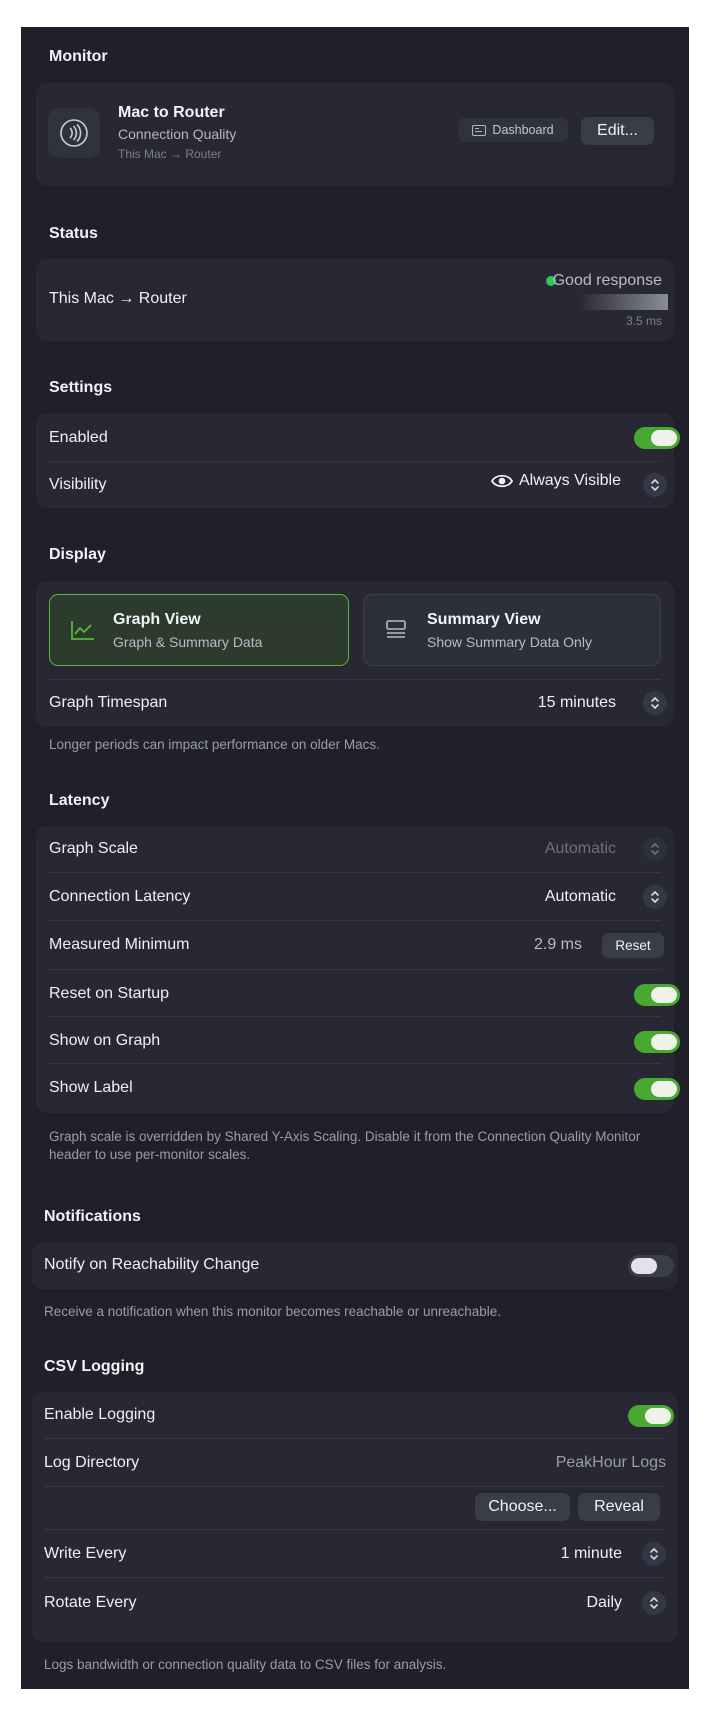 The height and width of the screenshot is (1709, 711). Describe the element at coordinates (92, 1216) in the screenshot. I see `section-title-notifications: Notifications` at that location.